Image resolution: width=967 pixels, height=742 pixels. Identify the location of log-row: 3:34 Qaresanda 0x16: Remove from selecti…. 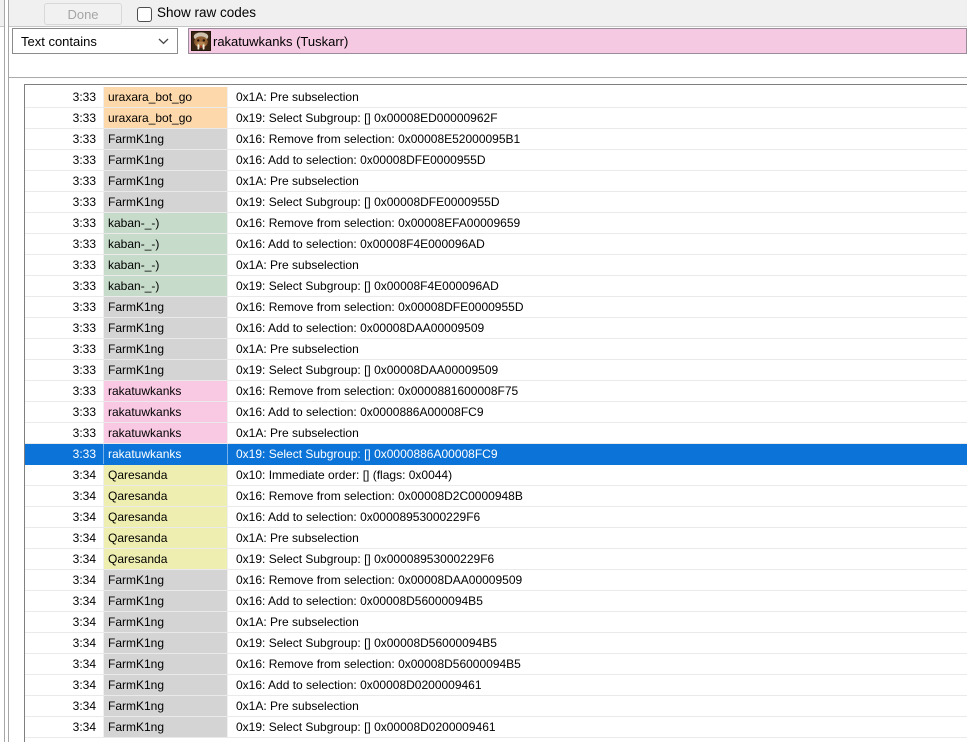
(496, 496).